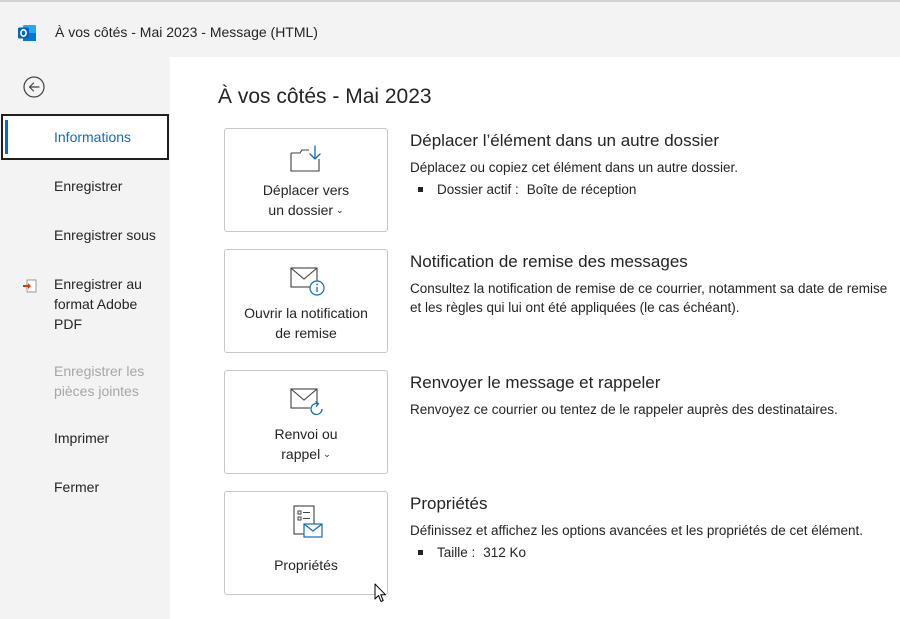 The image size is (900, 619). What do you see at coordinates (301, 210) in the screenshot?
I see `button-label-text: un dossier` at bounding box center [301, 210].